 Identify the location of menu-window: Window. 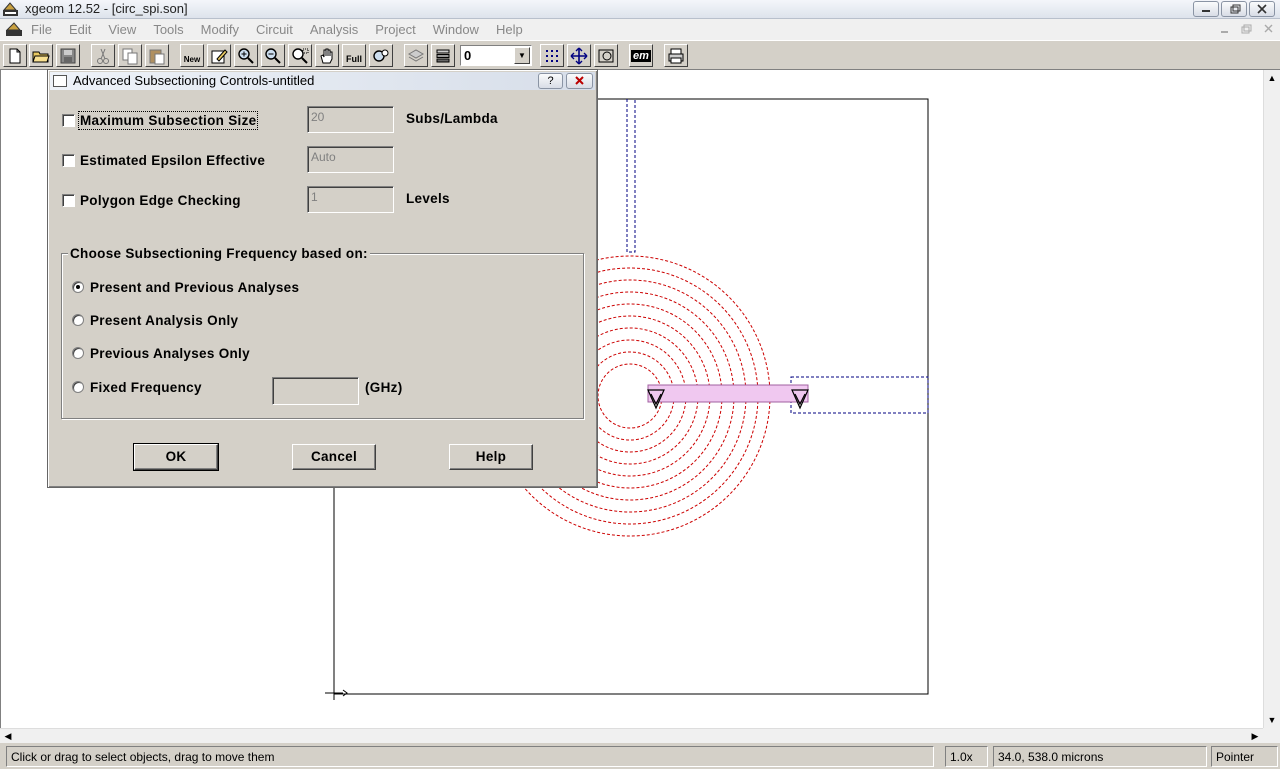
(456, 29).